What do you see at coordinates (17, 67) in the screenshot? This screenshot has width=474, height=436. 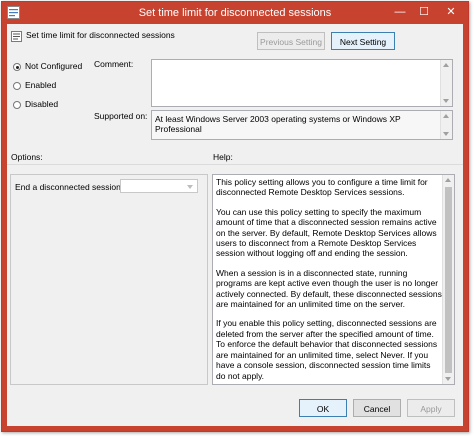 I see `not-configured-radio` at bounding box center [17, 67].